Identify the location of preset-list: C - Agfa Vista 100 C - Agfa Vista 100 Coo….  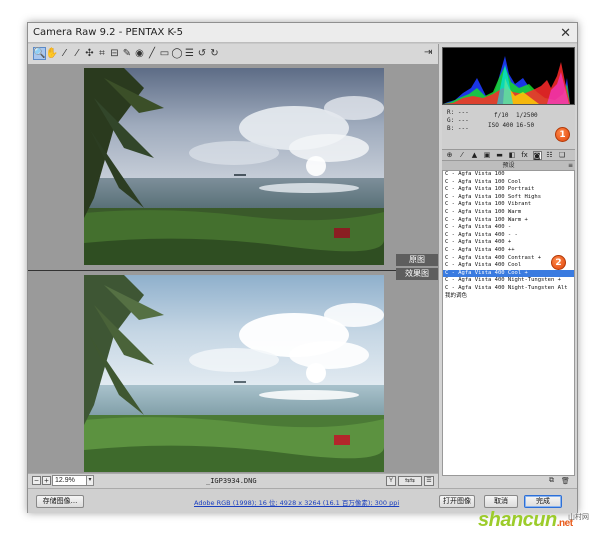
(508, 323).